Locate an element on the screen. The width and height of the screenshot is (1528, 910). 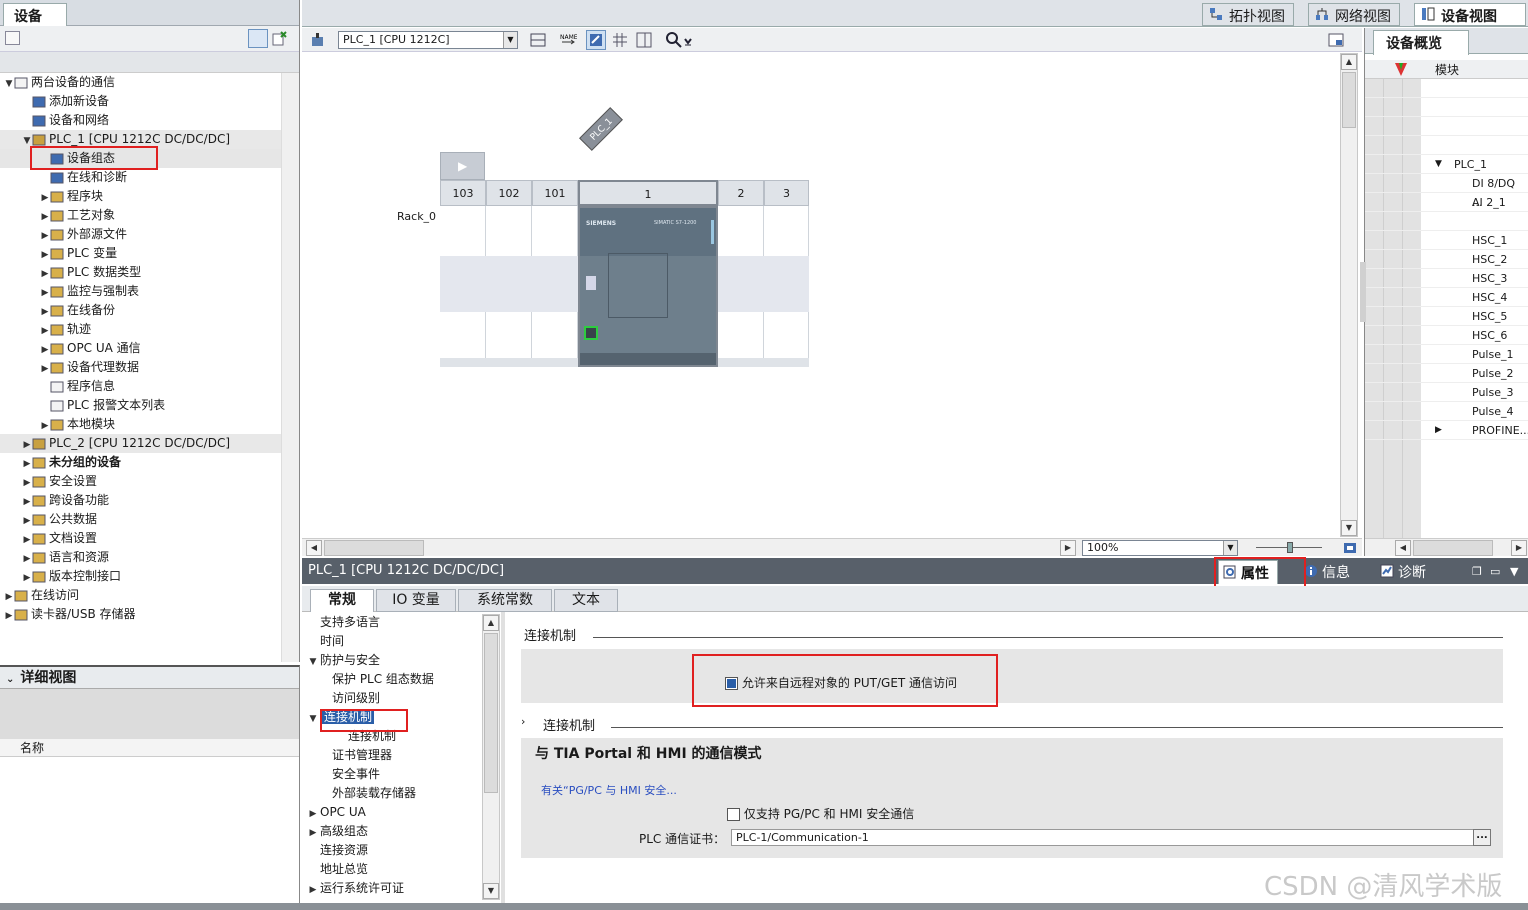
tab-topology-view: 拓扑视图 is located at coordinates (1248, 14).